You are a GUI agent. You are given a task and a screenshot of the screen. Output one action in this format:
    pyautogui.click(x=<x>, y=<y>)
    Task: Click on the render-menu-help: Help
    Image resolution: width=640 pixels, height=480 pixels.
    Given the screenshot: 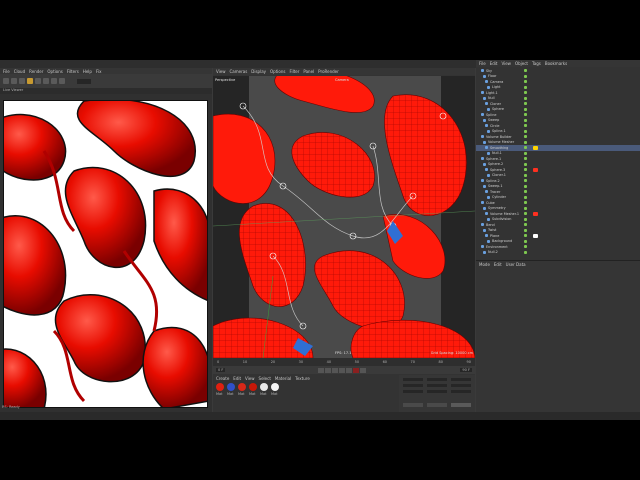 What is the action you would take?
    pyautogui.click(x=87, y=71)
    